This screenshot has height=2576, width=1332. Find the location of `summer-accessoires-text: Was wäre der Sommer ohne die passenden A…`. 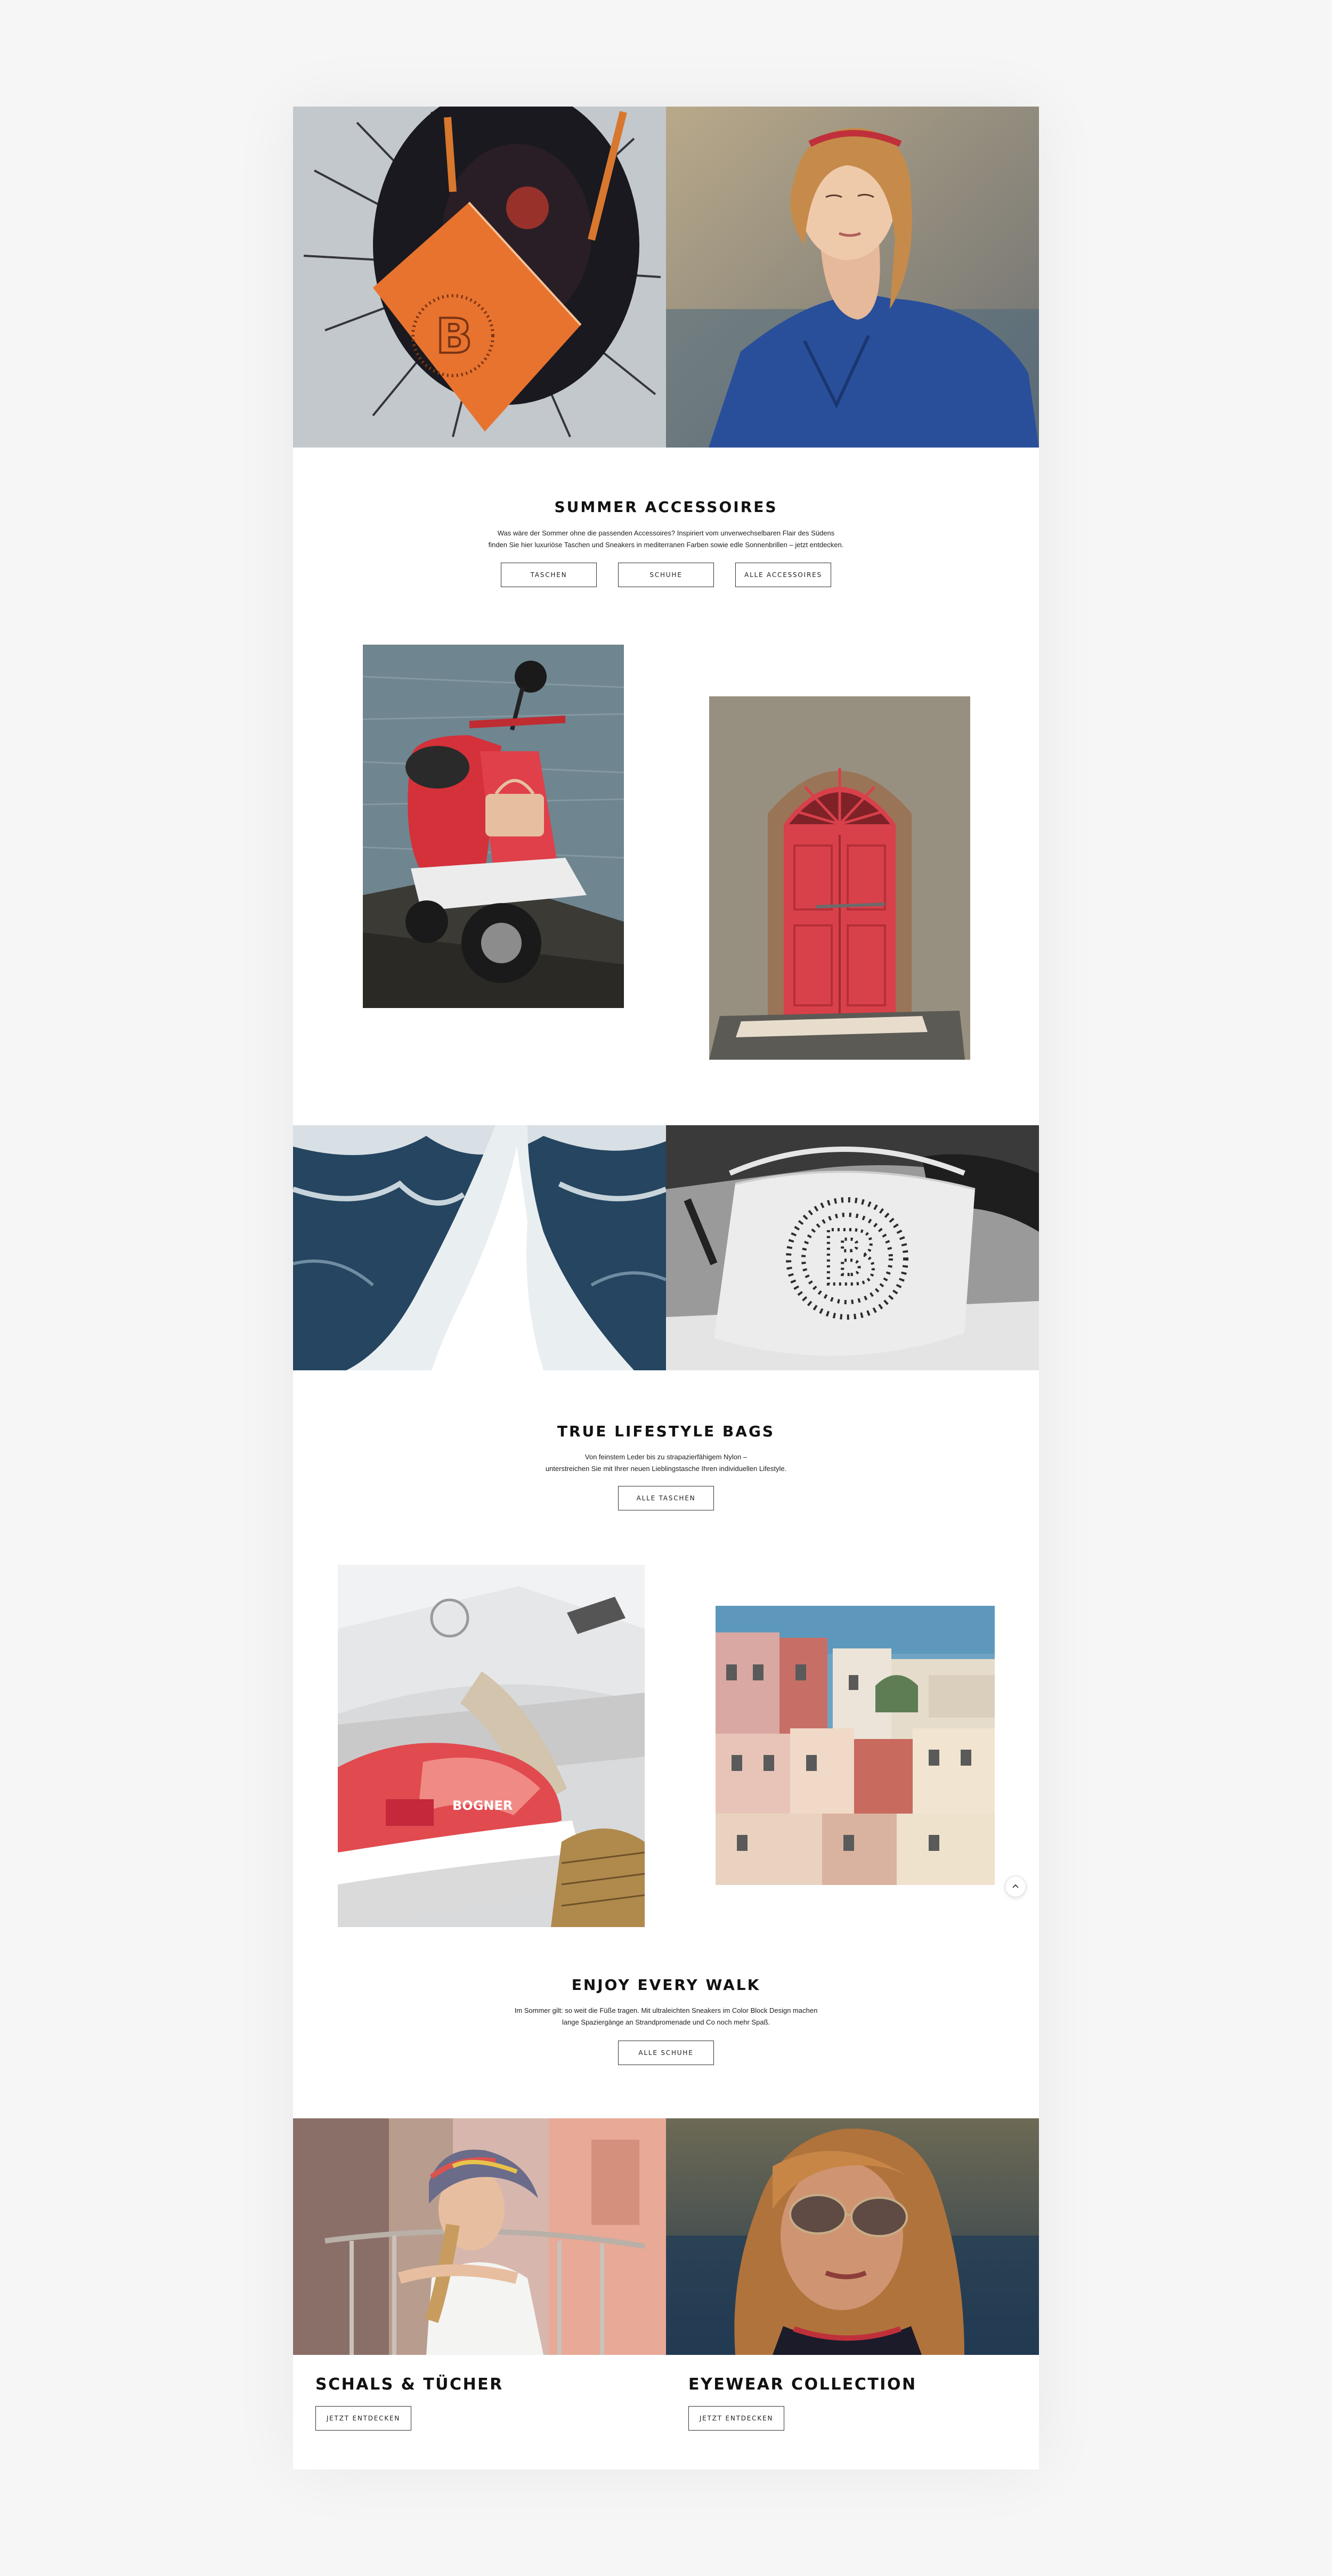

summer-accessoires-text: Was wäre der Sommer ohne die passenden A… is located at coordinates (666, 539).